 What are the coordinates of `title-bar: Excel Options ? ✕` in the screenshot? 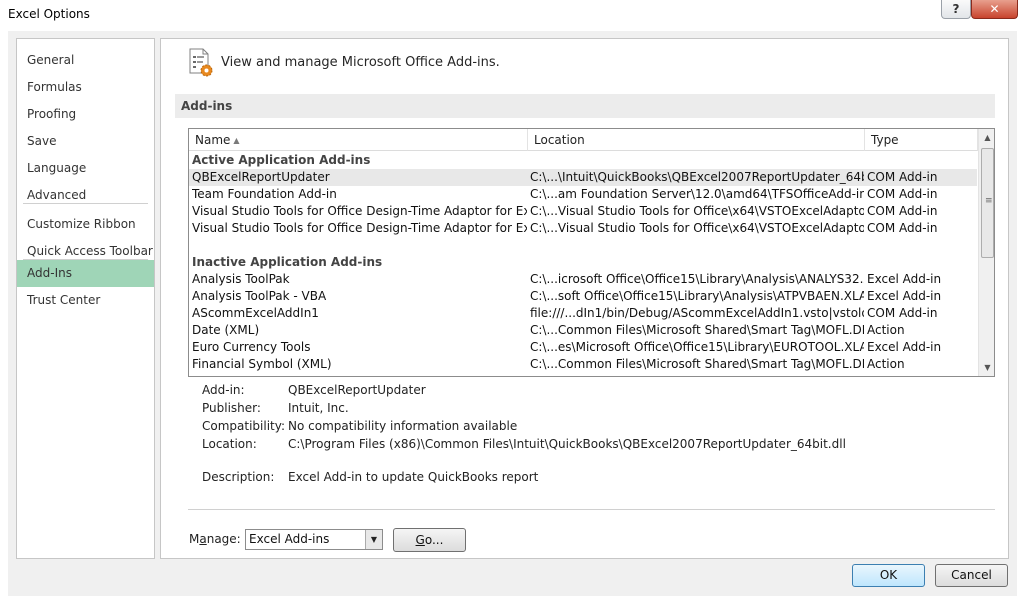 It's located at (512, 15).